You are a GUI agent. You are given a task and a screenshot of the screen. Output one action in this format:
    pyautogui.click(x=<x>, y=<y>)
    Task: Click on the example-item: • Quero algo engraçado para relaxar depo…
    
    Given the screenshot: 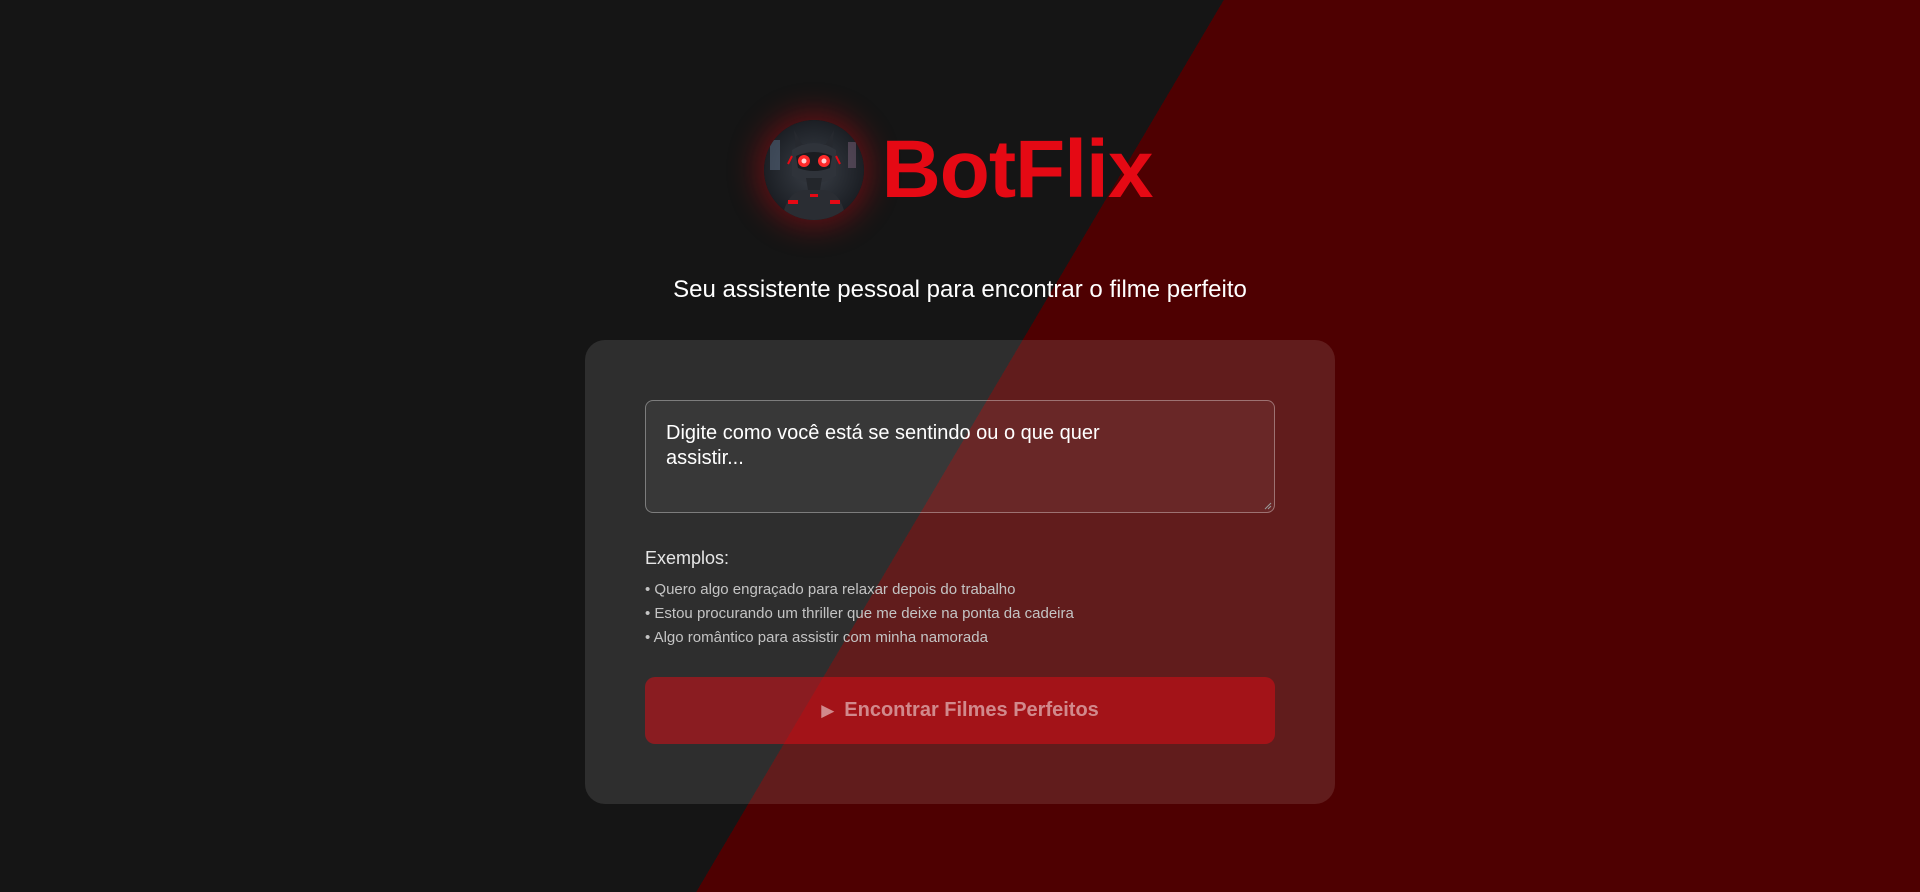 What is the action you would take?
    pyautogui.click(x=830, y=589)
    